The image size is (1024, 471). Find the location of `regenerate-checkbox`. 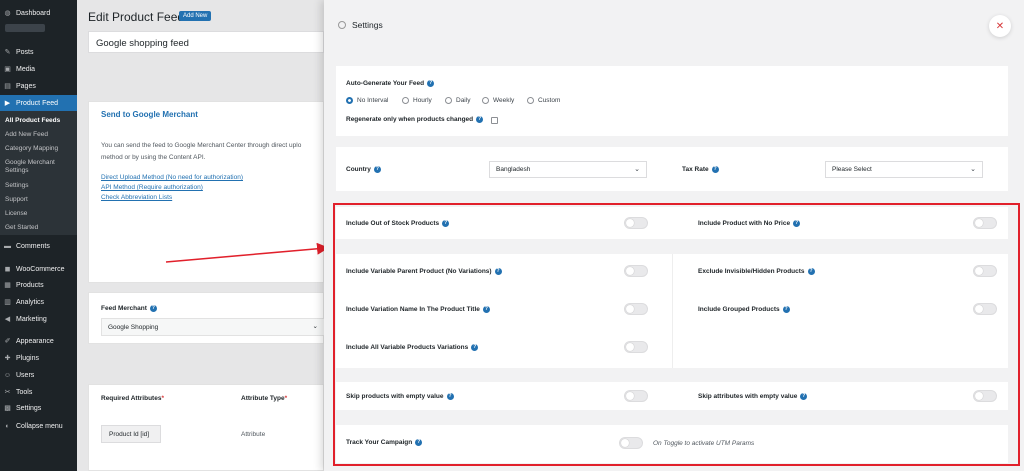

regenerate-checkbox is located at coordinates (494, 120).